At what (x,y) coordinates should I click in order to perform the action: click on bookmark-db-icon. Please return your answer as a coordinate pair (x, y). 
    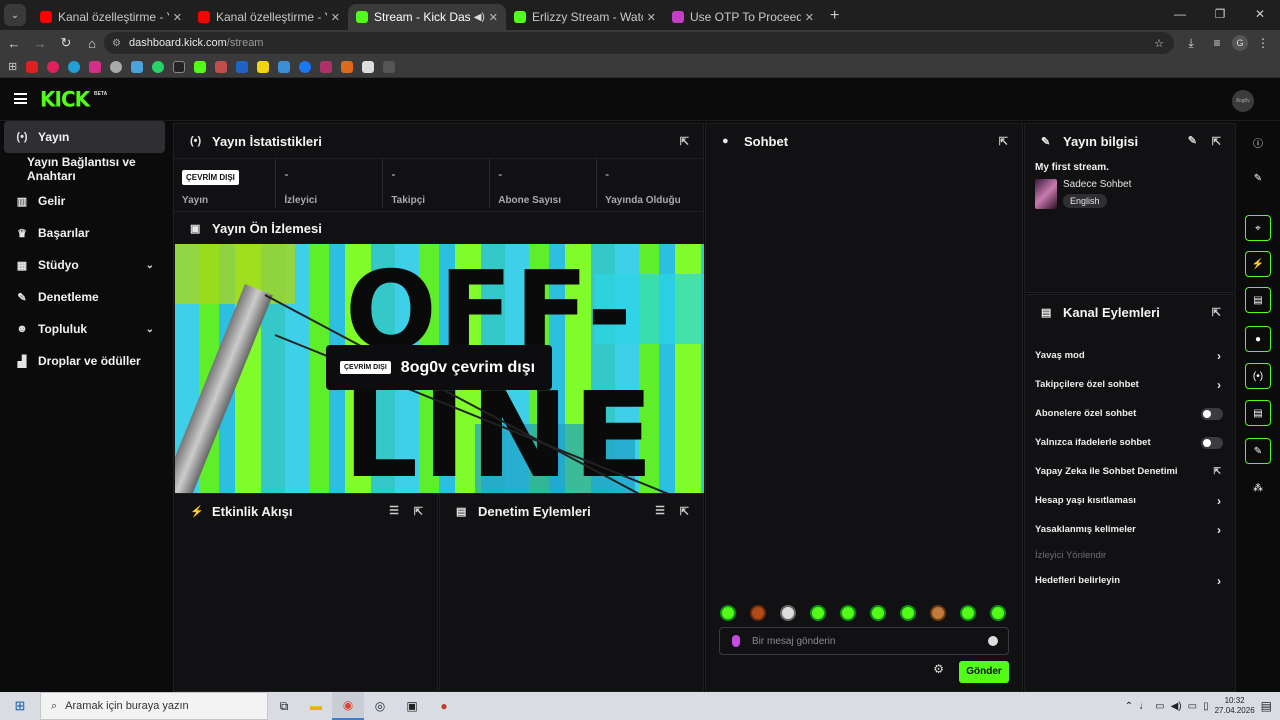
    Looking at the image, I should click on (368, 66).